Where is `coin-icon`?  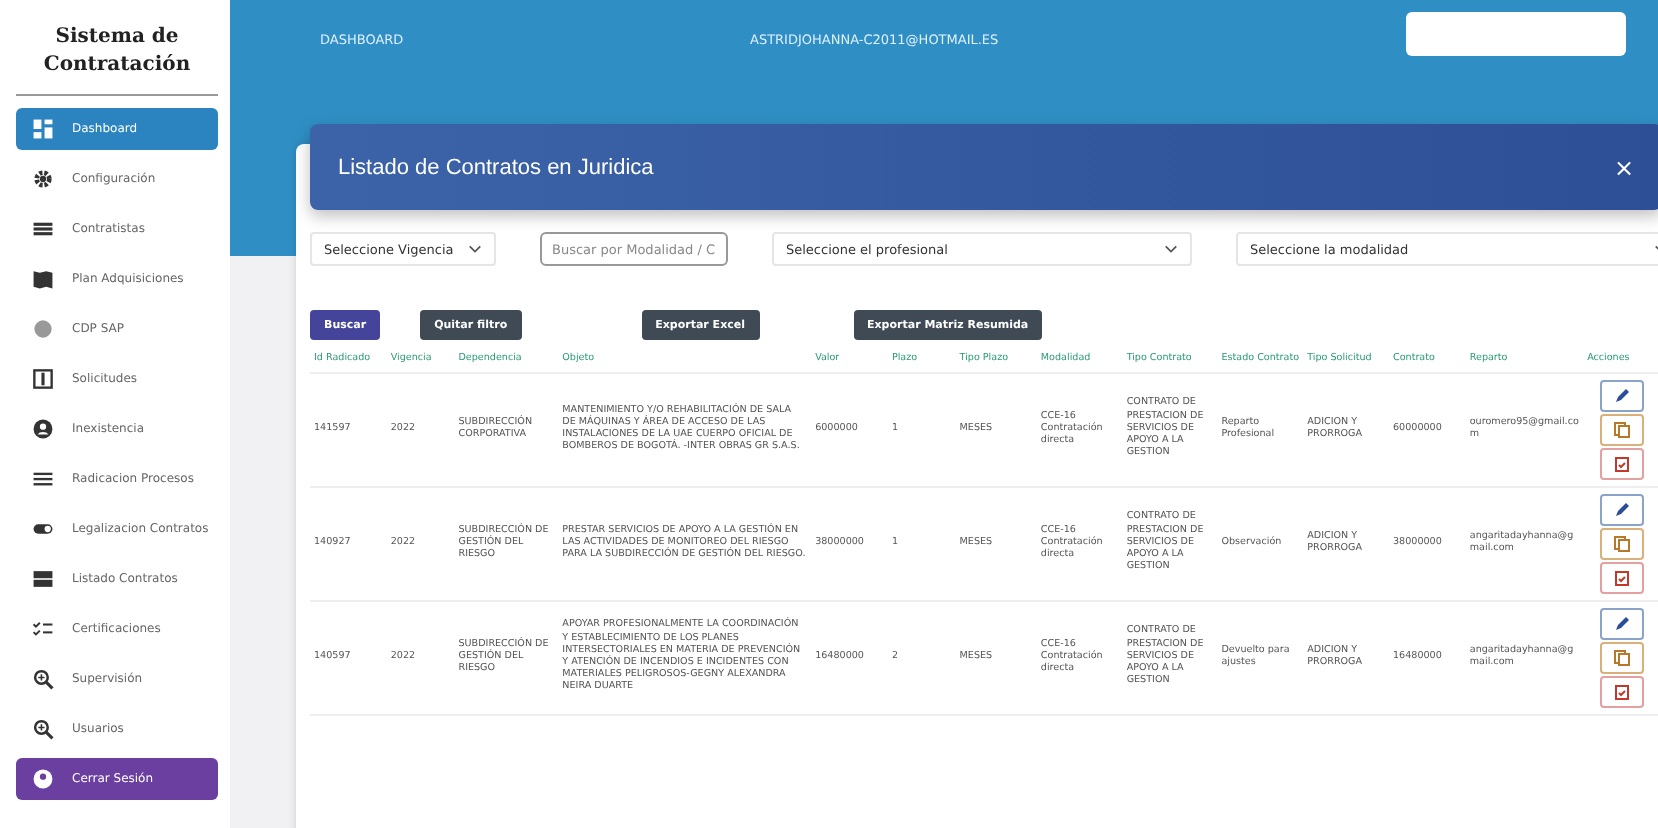
coin-icon is located at coordinates (43, 329).